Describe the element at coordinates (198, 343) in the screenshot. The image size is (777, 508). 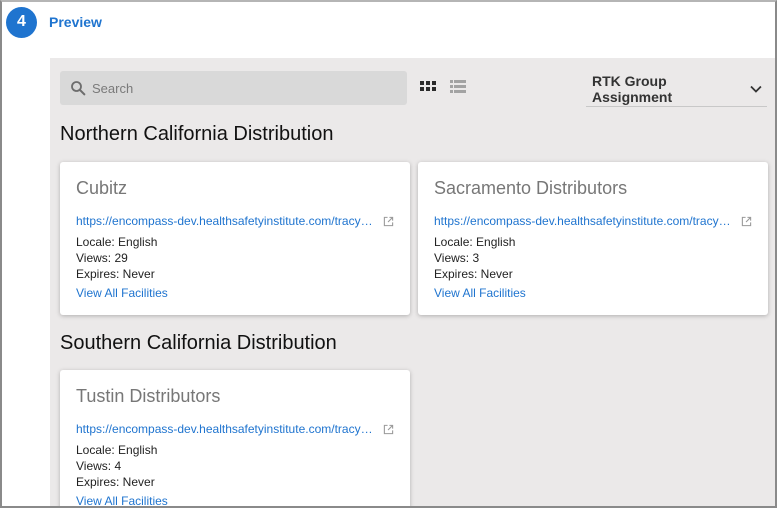
I see `section-title-southern: Southern California Distribution` at that location.